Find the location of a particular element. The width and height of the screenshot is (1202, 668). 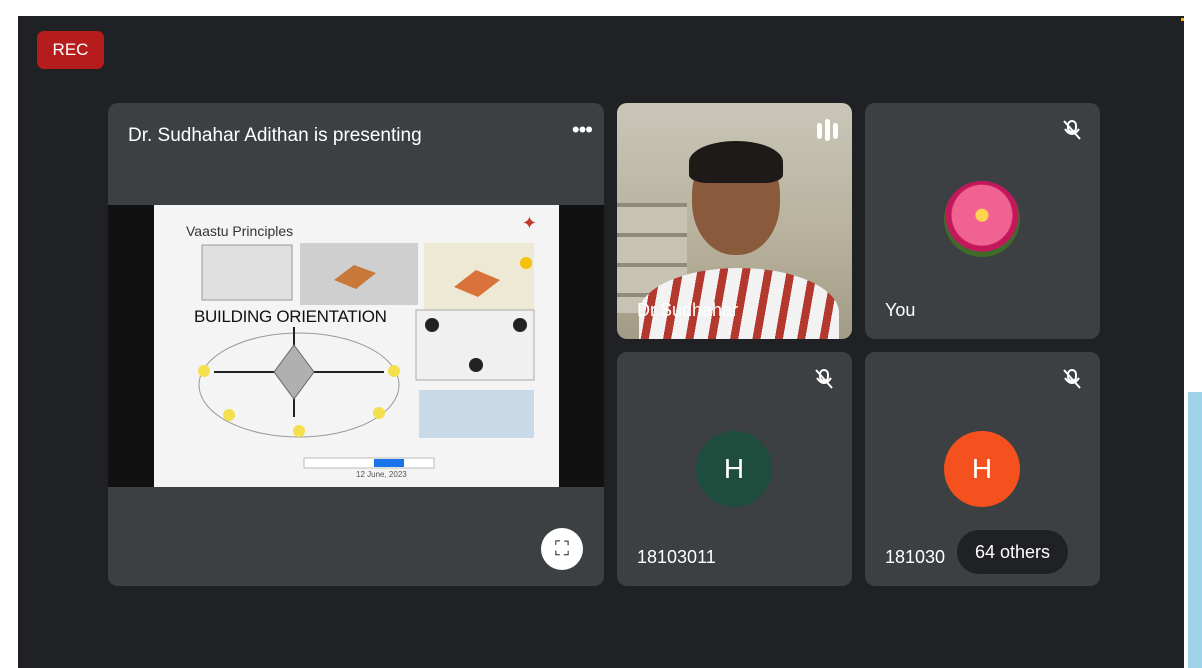

avatar-image is located at coordinates (982, 219).